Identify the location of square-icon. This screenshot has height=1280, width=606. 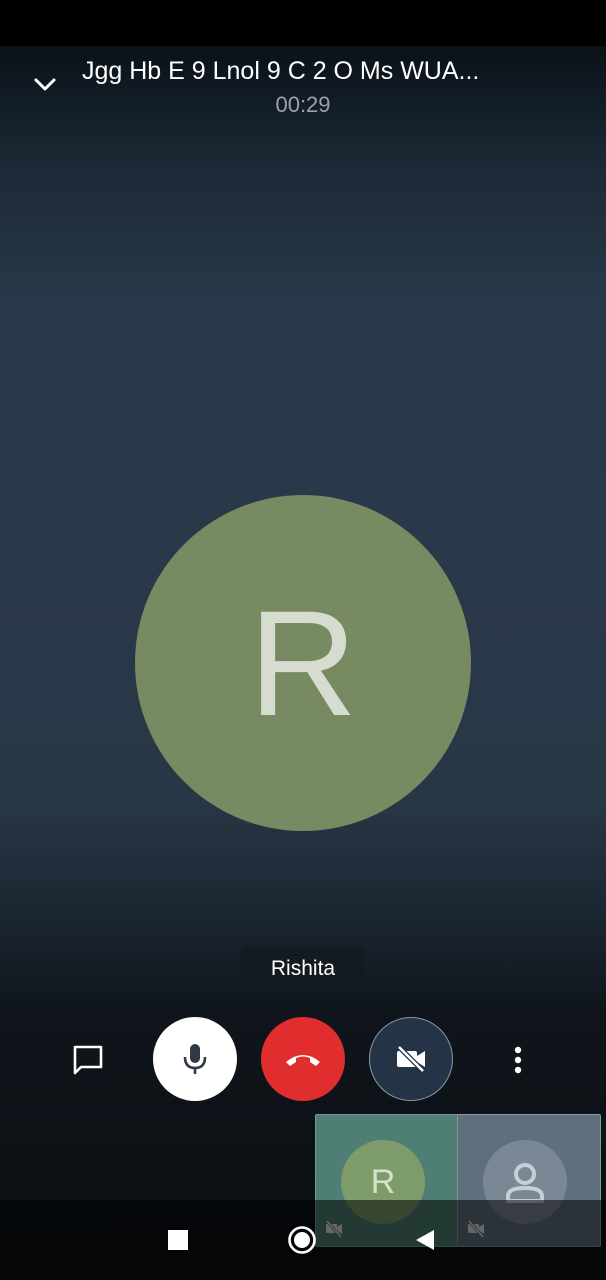
(178, 1240).